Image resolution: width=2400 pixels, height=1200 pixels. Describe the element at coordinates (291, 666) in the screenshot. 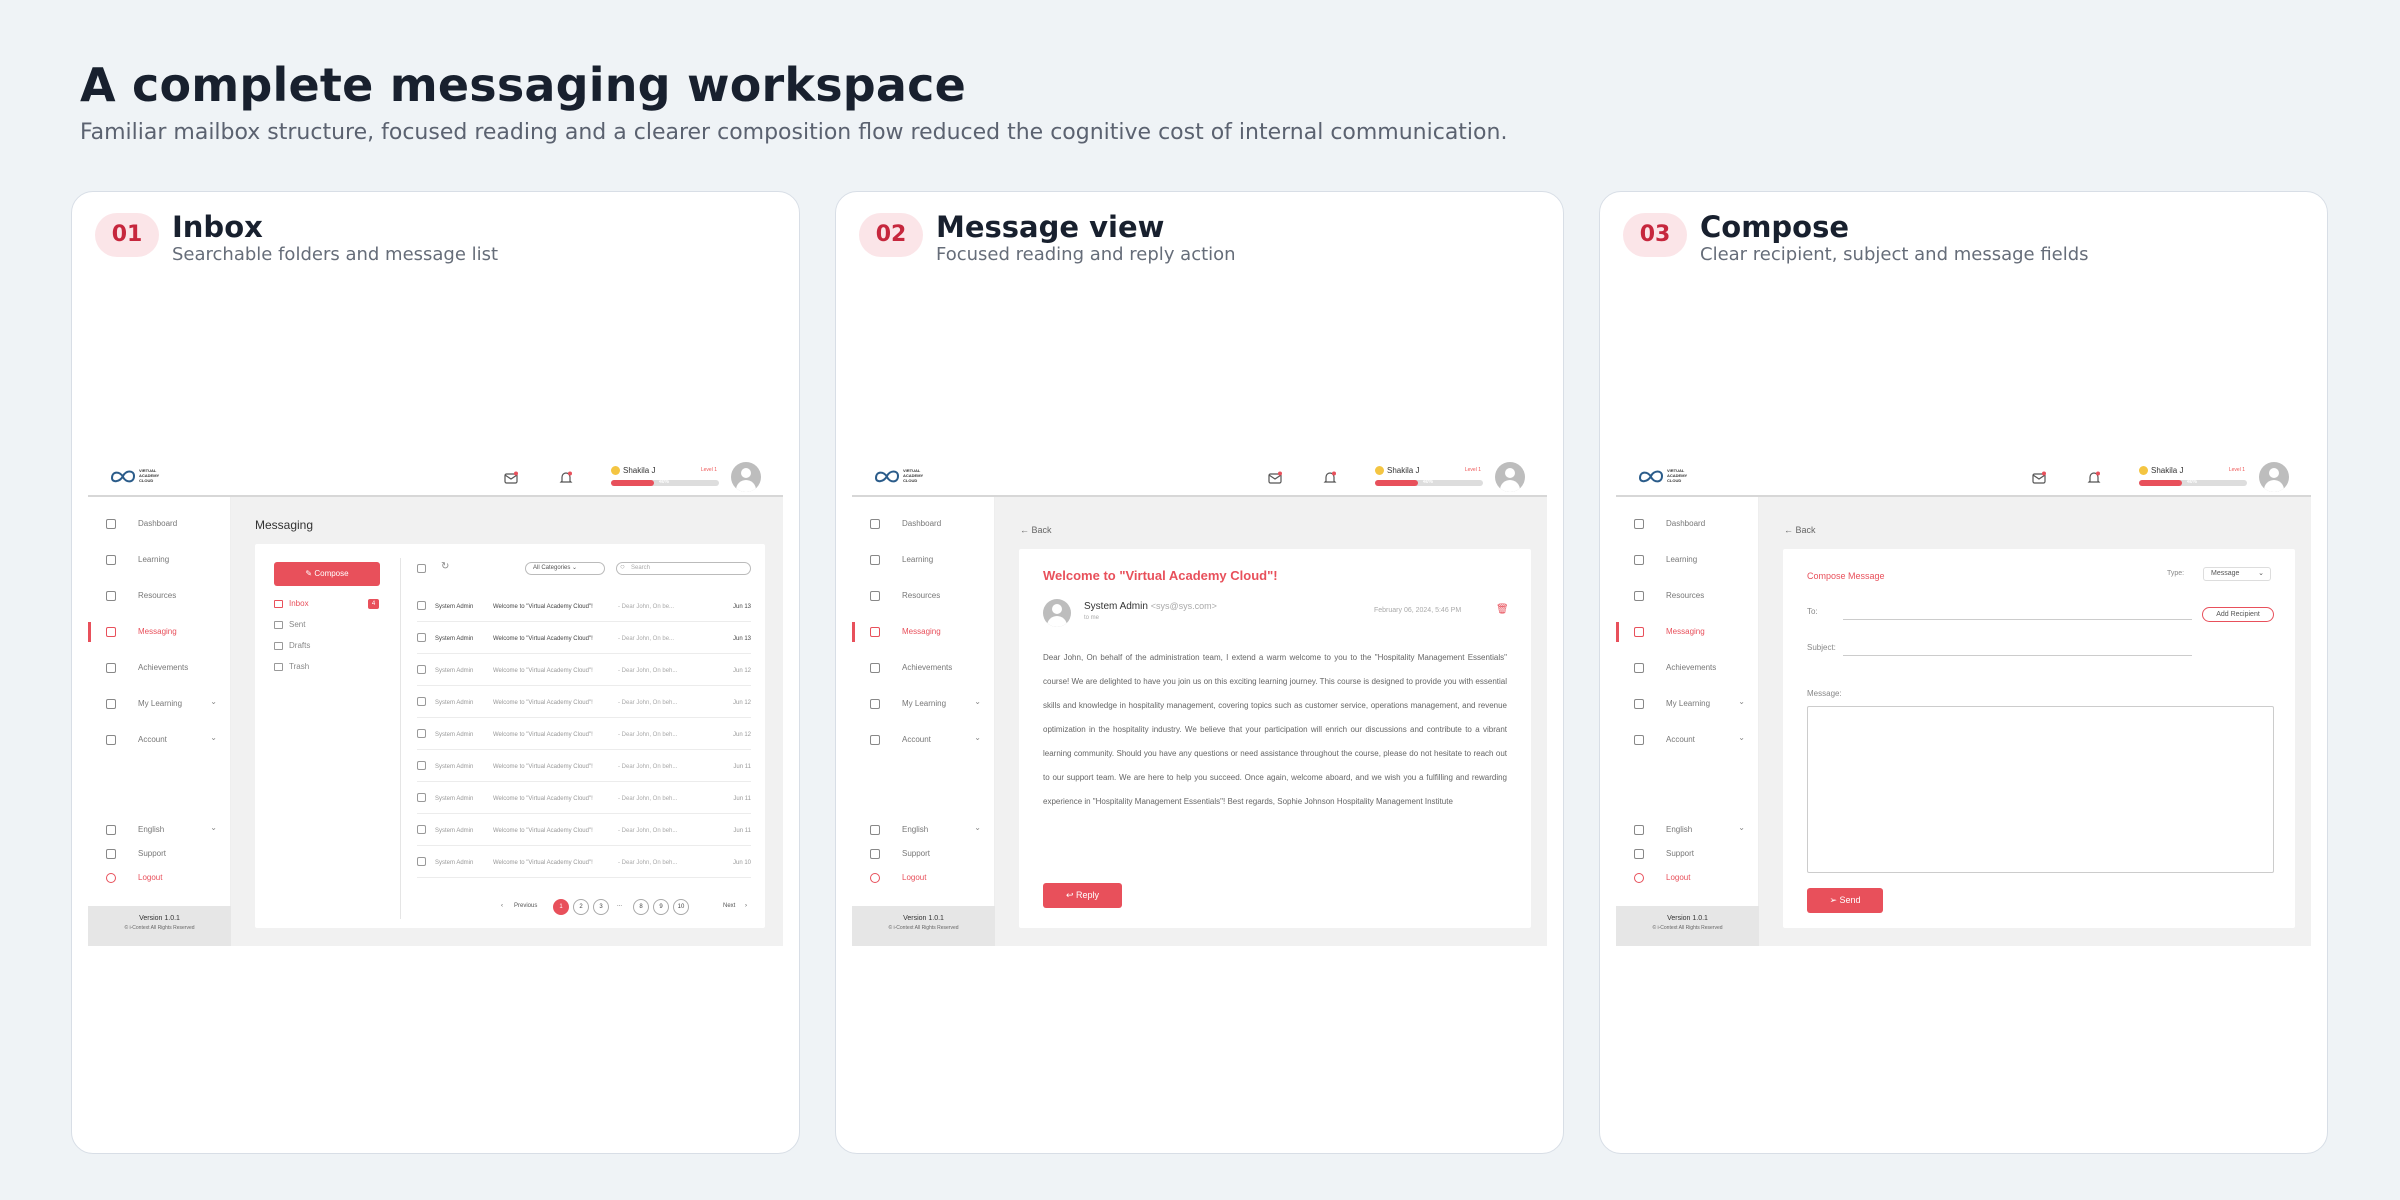

I see `folder-trash: Trash` at that location.